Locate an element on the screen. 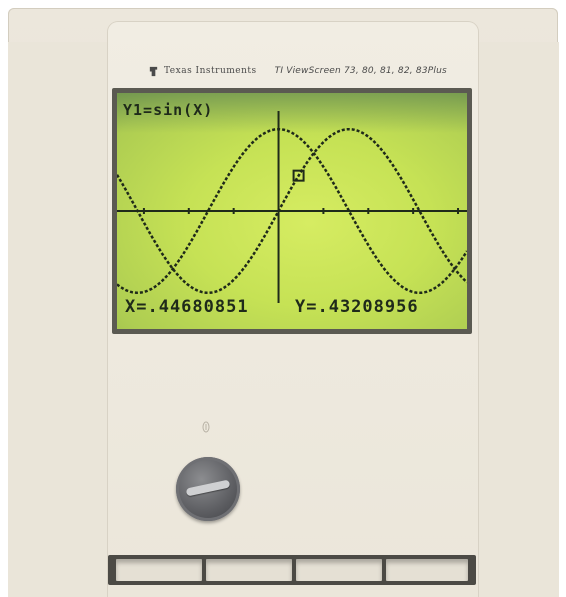 This screenshot has width=566, height=597. brand-name: Texas Instruments is located at coordinates (210, 71).